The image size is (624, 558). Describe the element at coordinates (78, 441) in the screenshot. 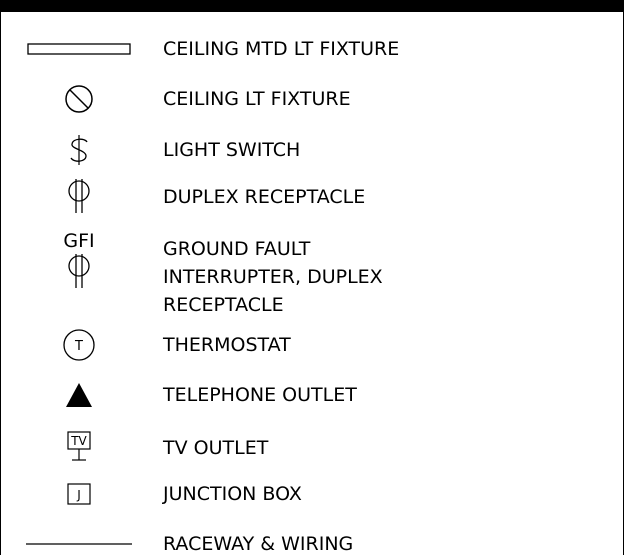

I see `tv-symbol-text: TV` at that location.